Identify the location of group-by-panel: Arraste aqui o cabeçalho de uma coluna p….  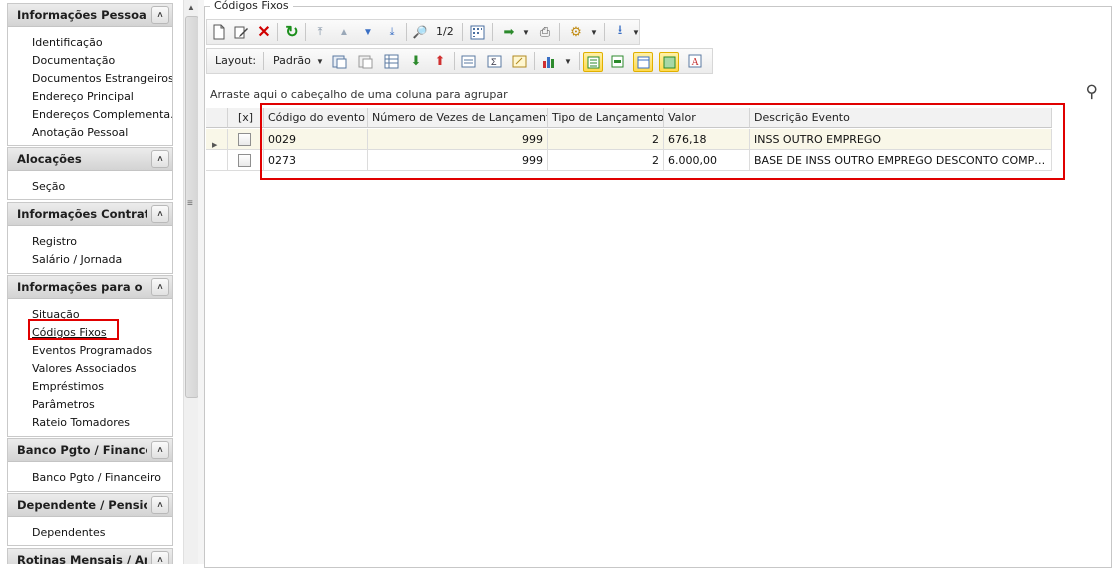
(656, 90).